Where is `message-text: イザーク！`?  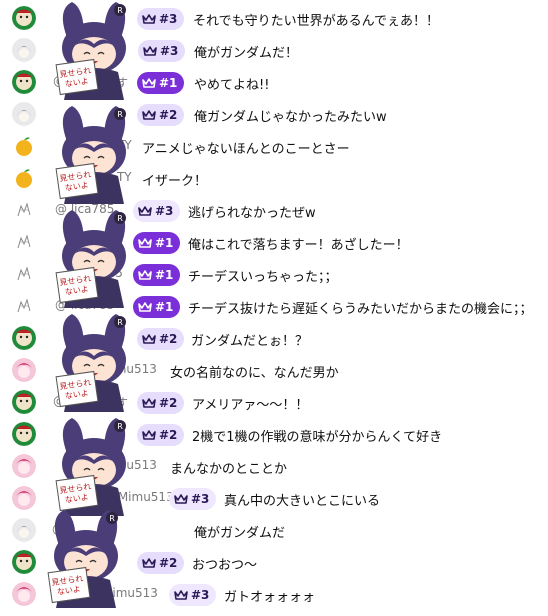
message-text: イザーク！ is located at coordinates (175, 181).